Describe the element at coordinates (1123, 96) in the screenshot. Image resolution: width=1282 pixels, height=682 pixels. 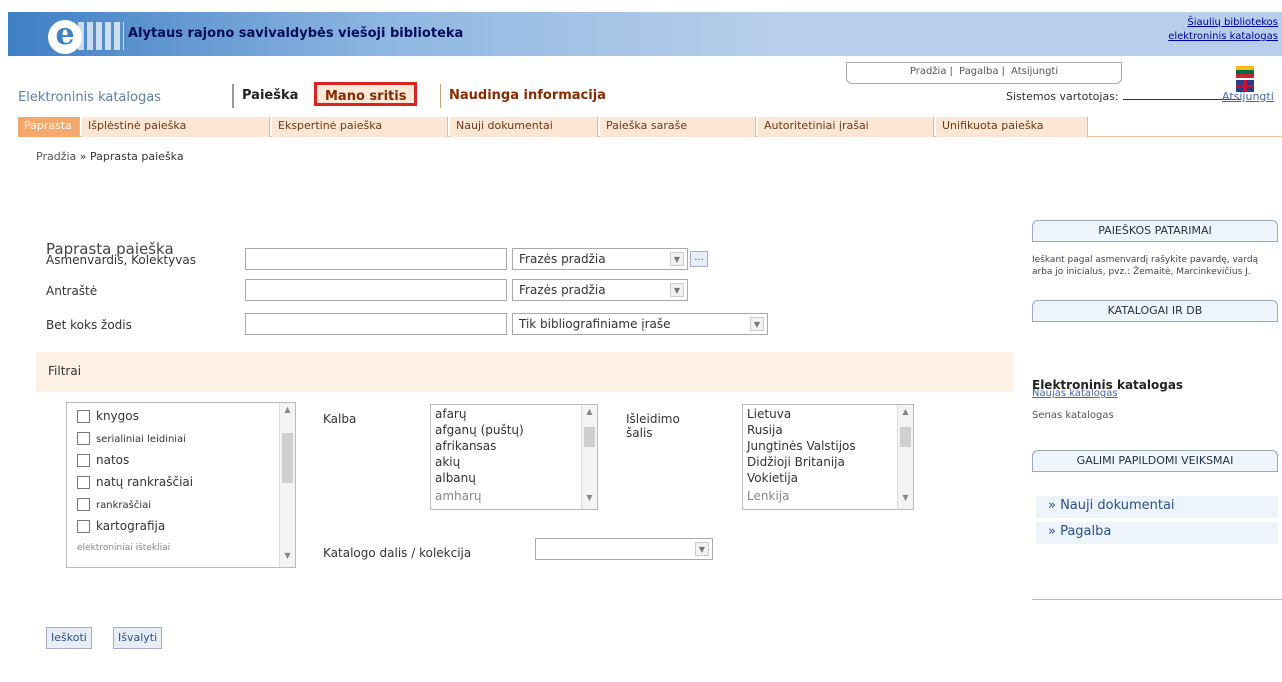
I see `session-user: Sistemos vartotojas:` at that location.